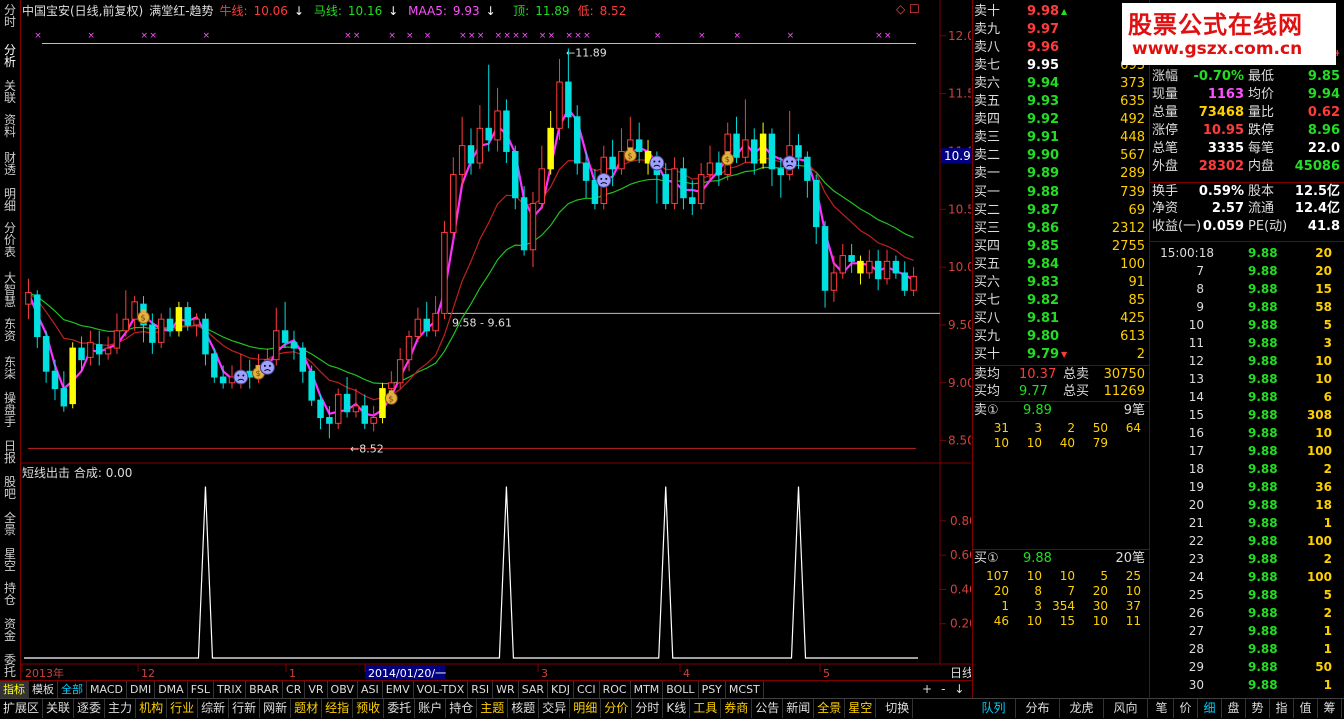 This screenshot has width=1344, height=719. What do you see at coordinates (1330, 708) in the screenshot?
I see `detail-tab-筹: 筹` at bounding box center [1330, 708].